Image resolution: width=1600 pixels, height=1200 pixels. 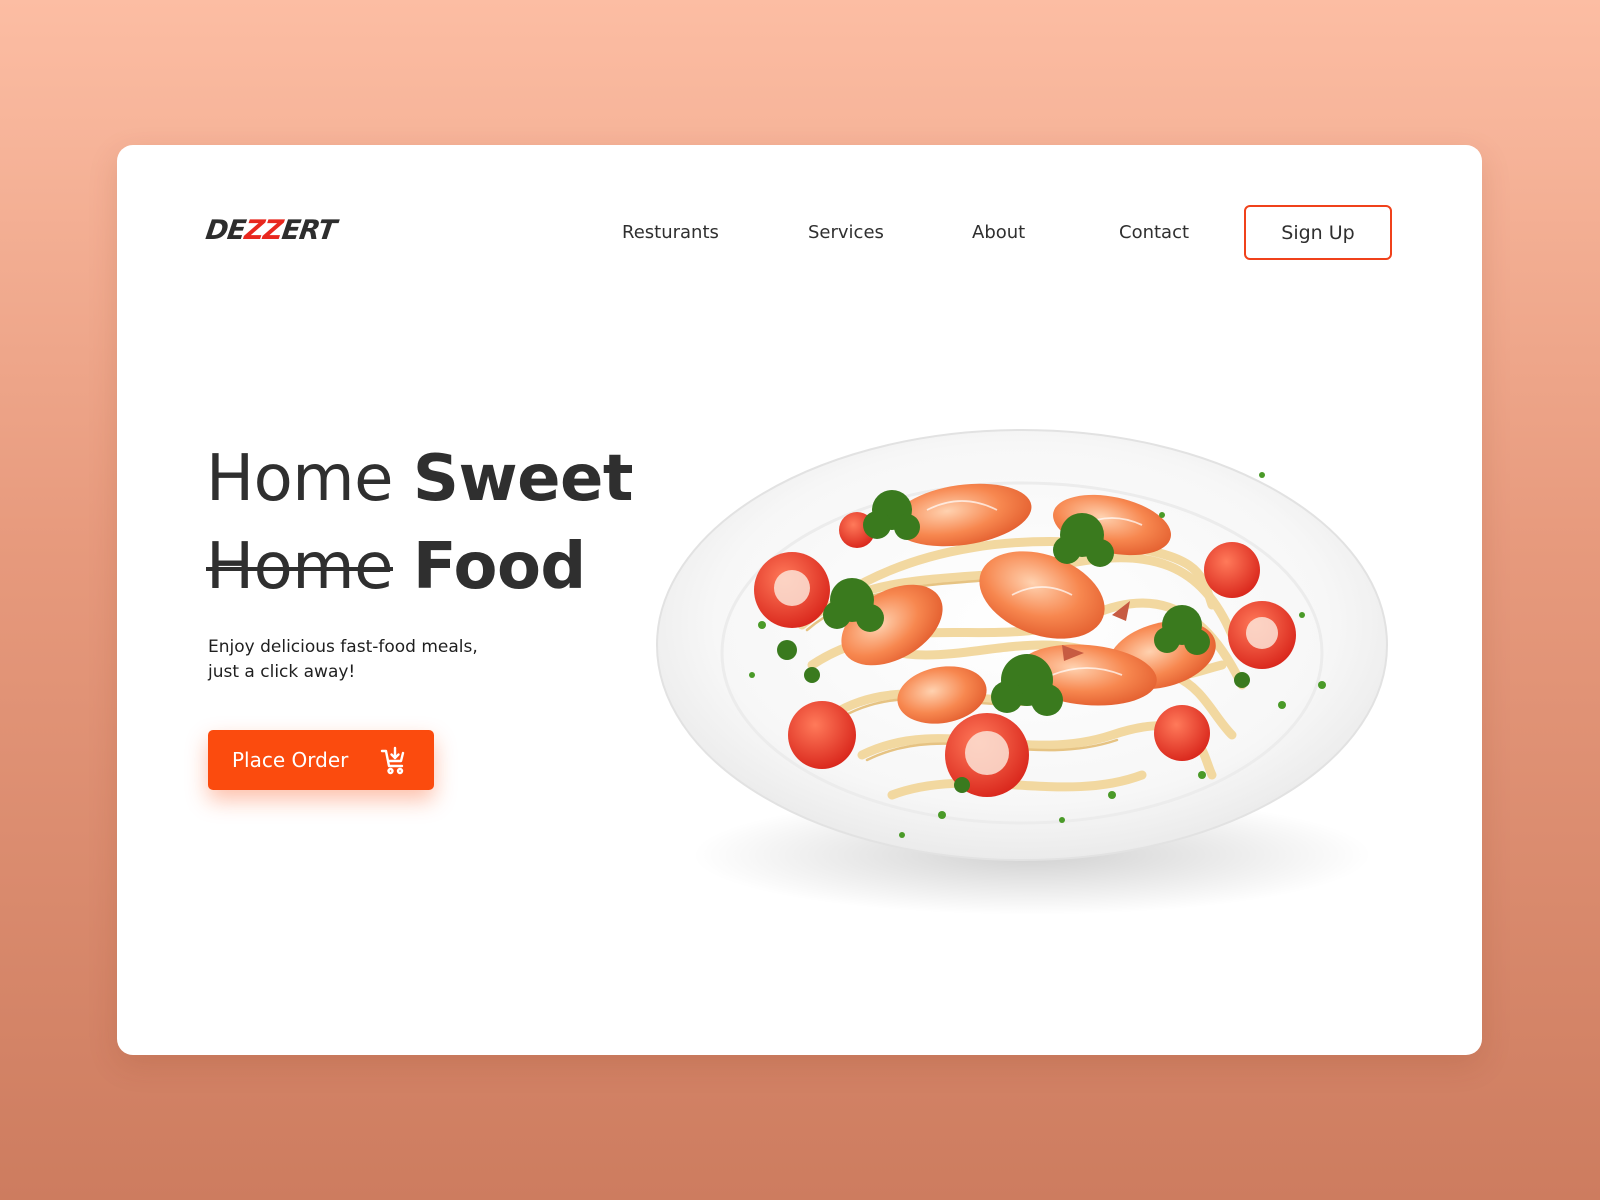 I want to click on headline-word-home-struck: Home, so click(x=300, y=567).